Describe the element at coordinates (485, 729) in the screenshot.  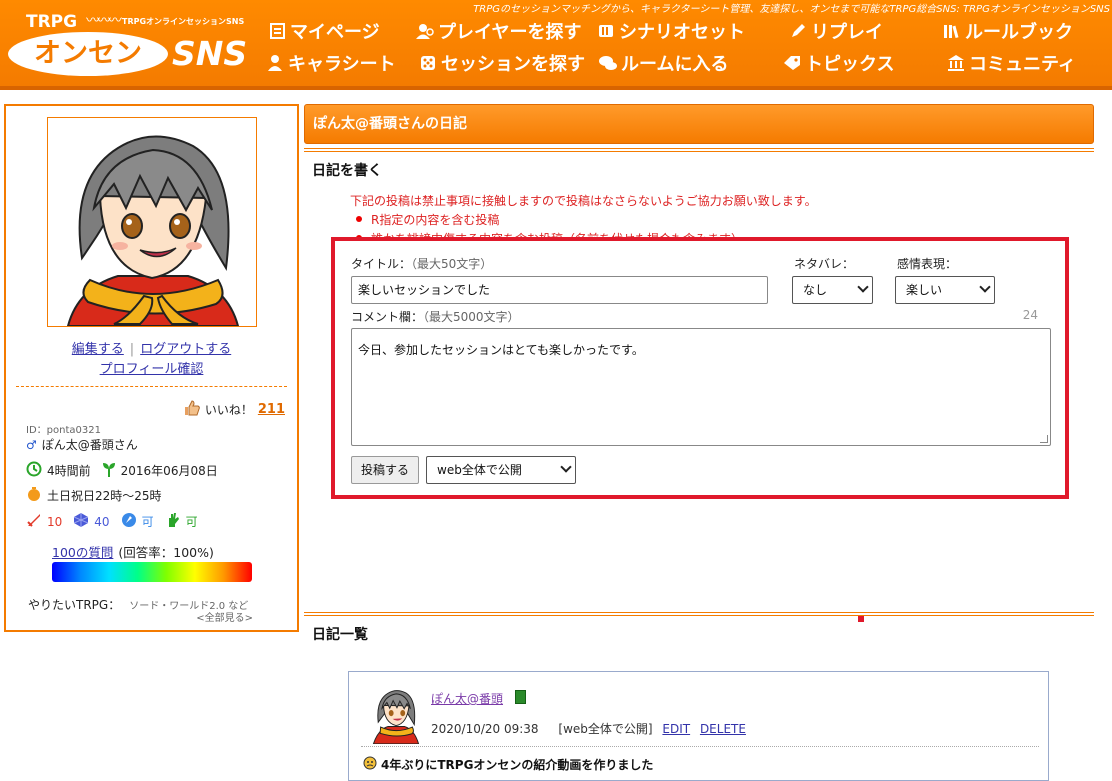
I see `entry-datetime: 2020/10/20 09:38` at that location.